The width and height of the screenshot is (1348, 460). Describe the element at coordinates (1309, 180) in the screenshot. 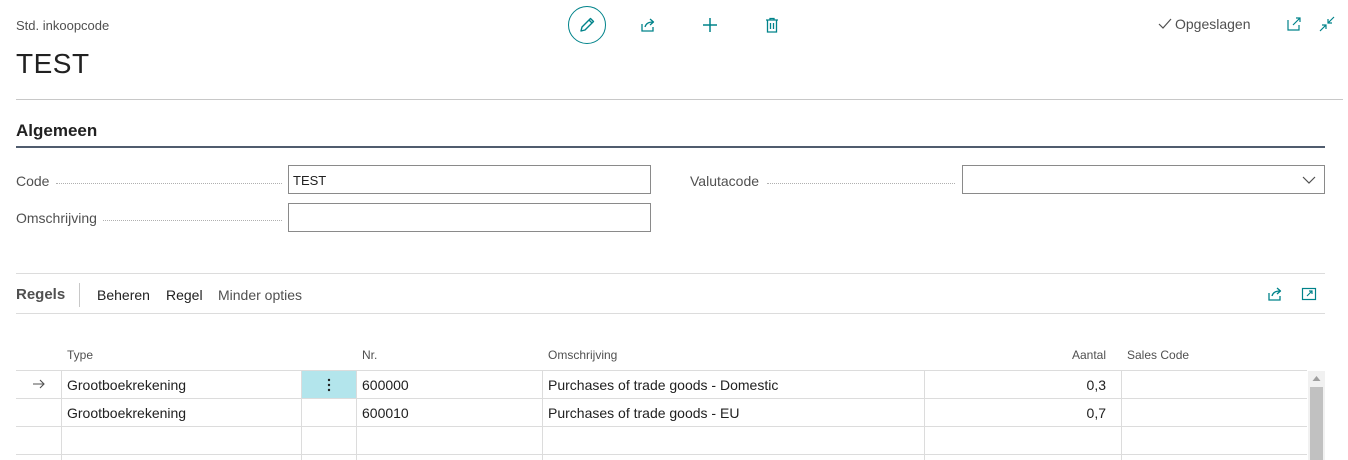

I see `chevron-down-icon` at that location.